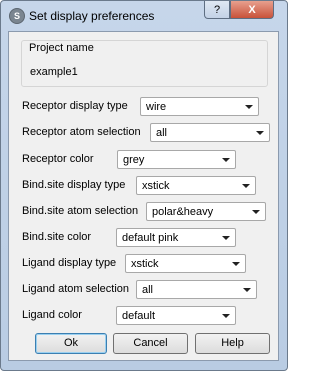 Image resolution: width=320 pixels, height=371 pixels. What do you see at coordinates (54, 72) in the screenshot?
I see `project-name-value: example1` at bounding box center [54, 72].